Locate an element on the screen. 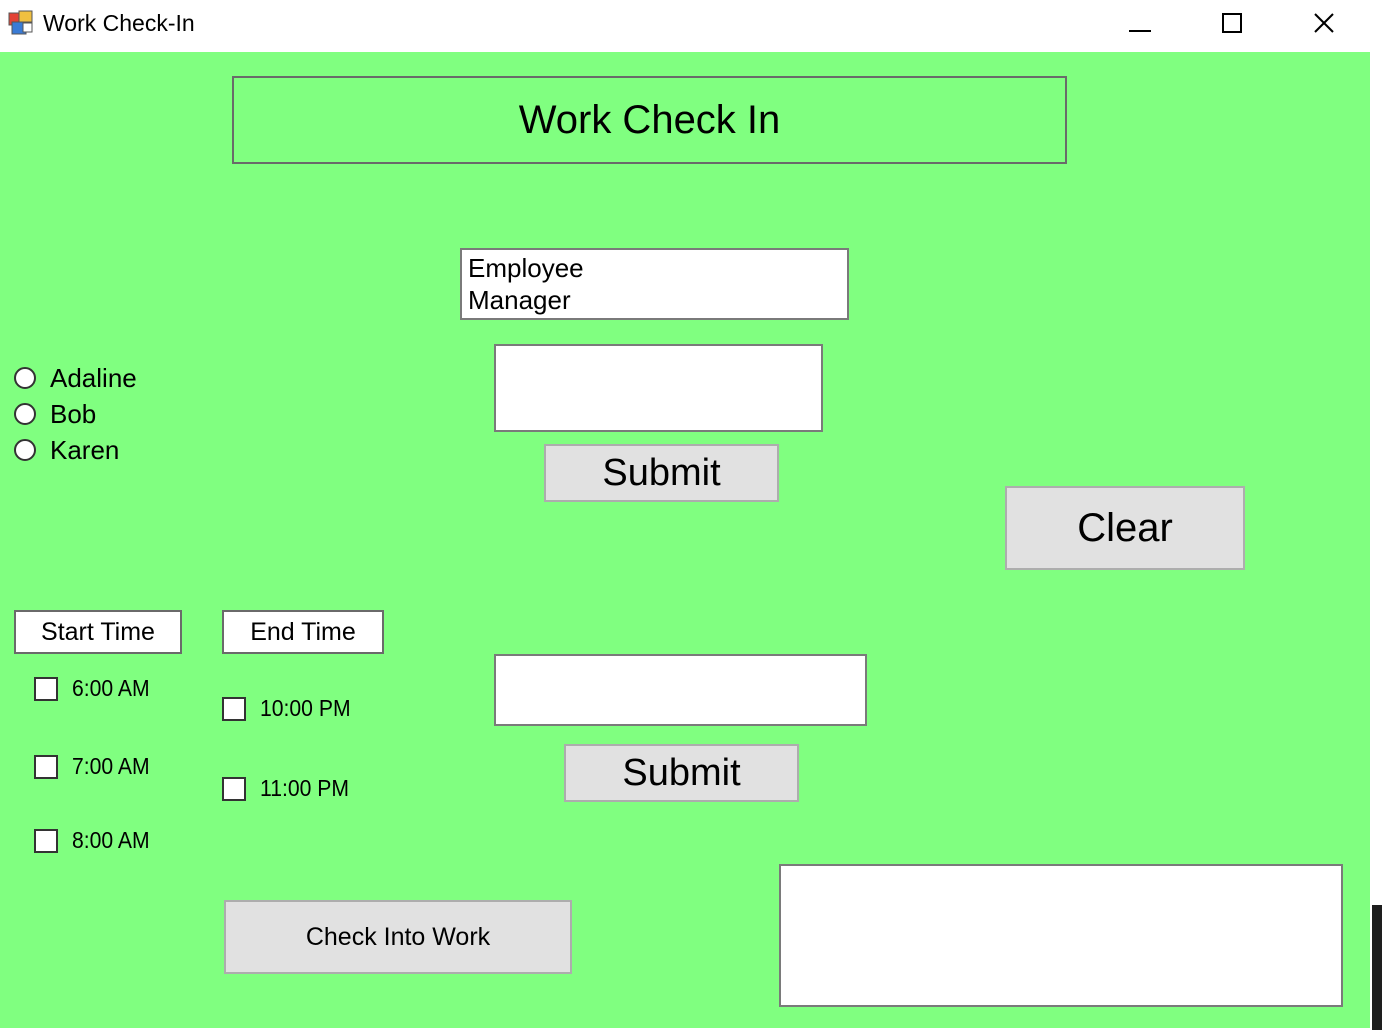 The height and width of the screenshot is (1030, 1382). minimize-button is located at coordinates (1140, 23).